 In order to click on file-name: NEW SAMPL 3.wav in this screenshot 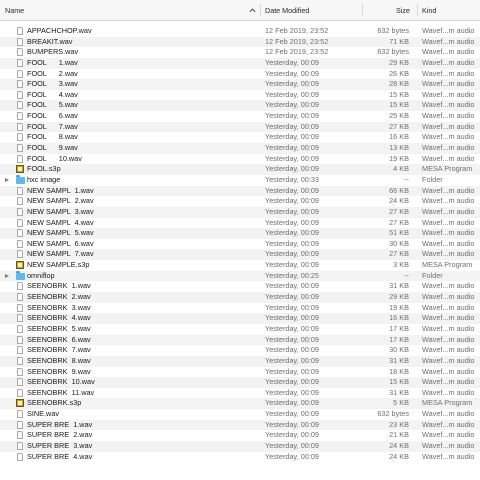, I will do `click(60, 211)`.